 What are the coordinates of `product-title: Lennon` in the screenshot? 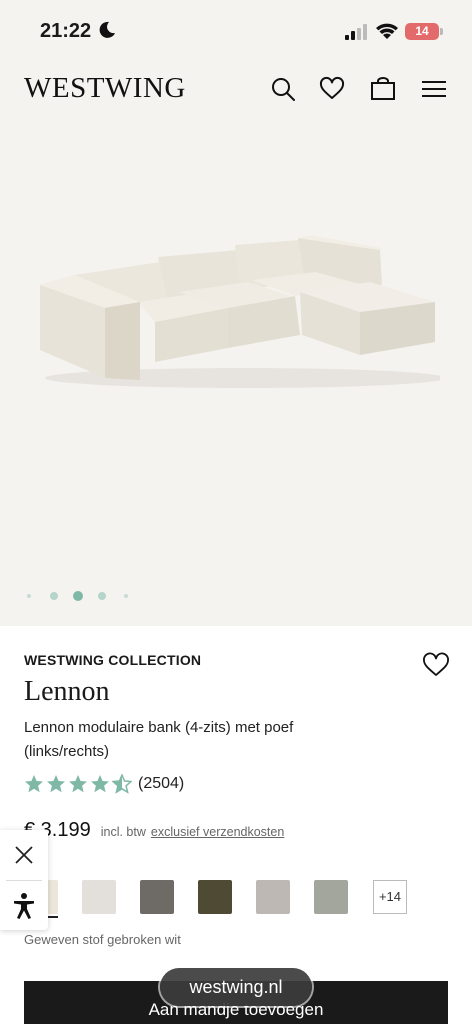 It's located at (67, 691).